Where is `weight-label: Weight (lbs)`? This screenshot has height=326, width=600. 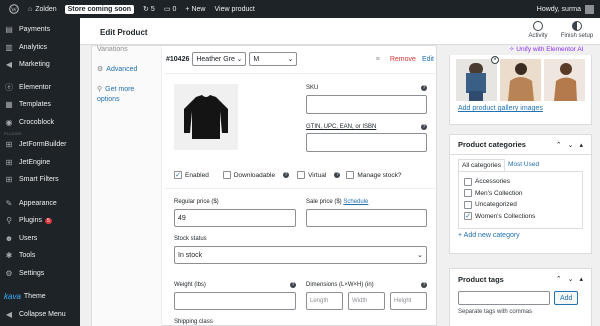
weight-label: Weight (lbs) is located at coordinates (190, 285).